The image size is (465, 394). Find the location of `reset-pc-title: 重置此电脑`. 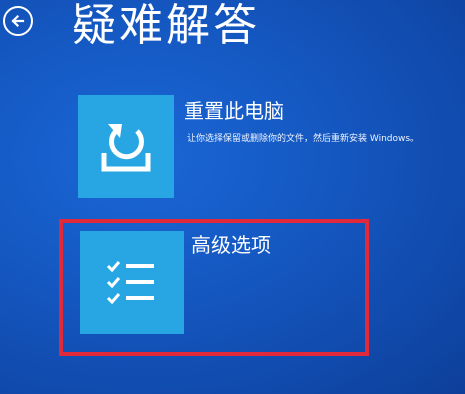

reset-pc-title: 重置此电脑 is located at coordinates (234, 111).